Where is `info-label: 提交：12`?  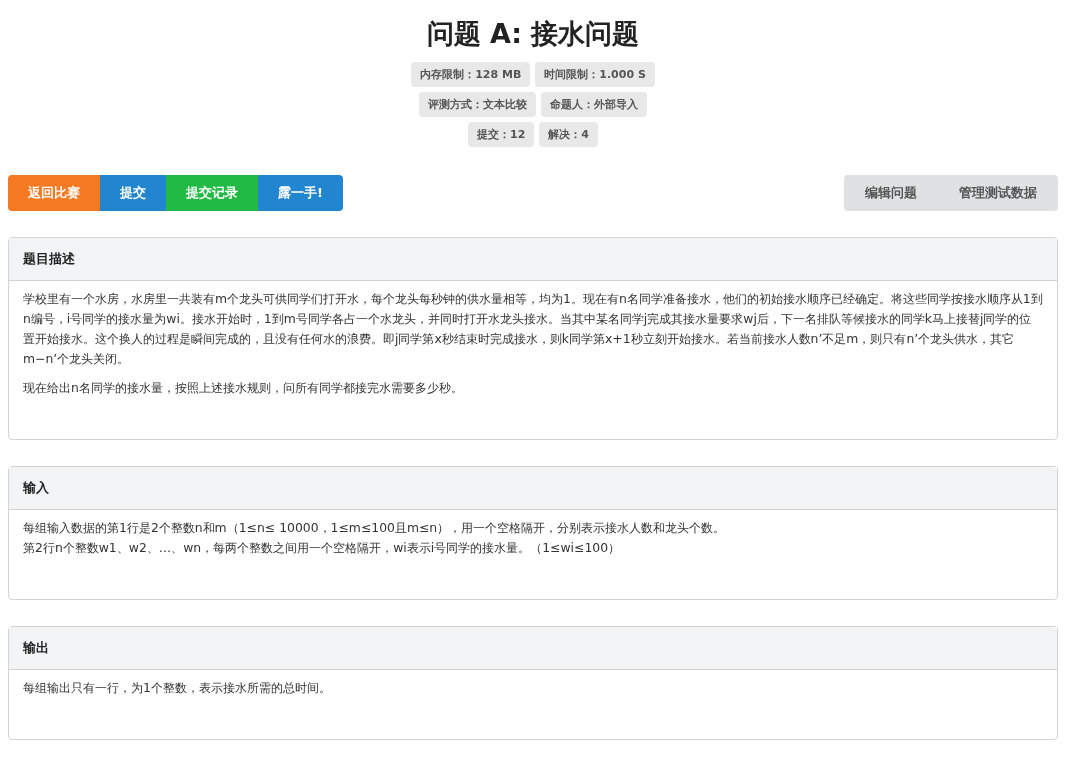
info-label: 提交：12 is located at coordinates (501, 134).